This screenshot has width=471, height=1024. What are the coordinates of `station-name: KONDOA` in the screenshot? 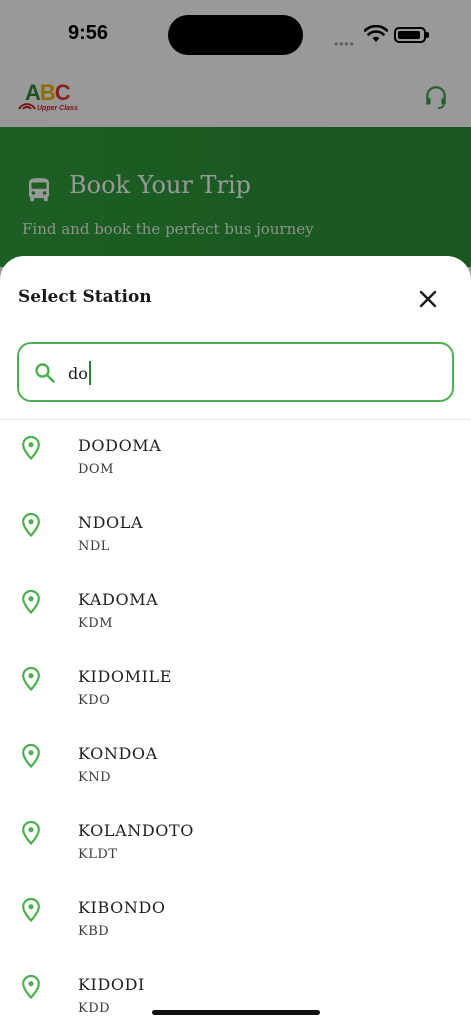 It's located at (118, 753).